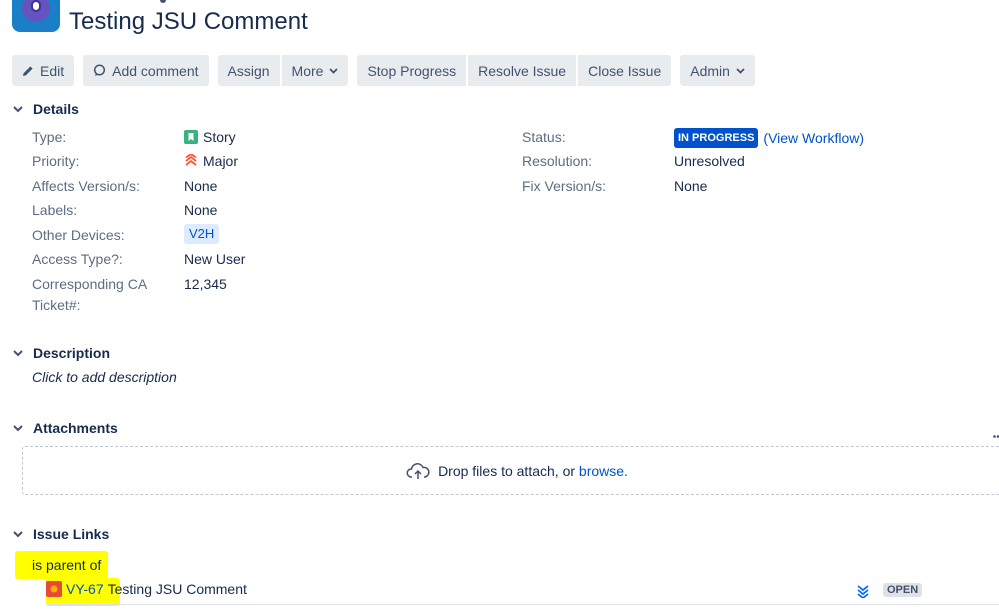 This screenshot has height=613, width=999. I want to click on cloud-upload-icon, so click(418, 470).